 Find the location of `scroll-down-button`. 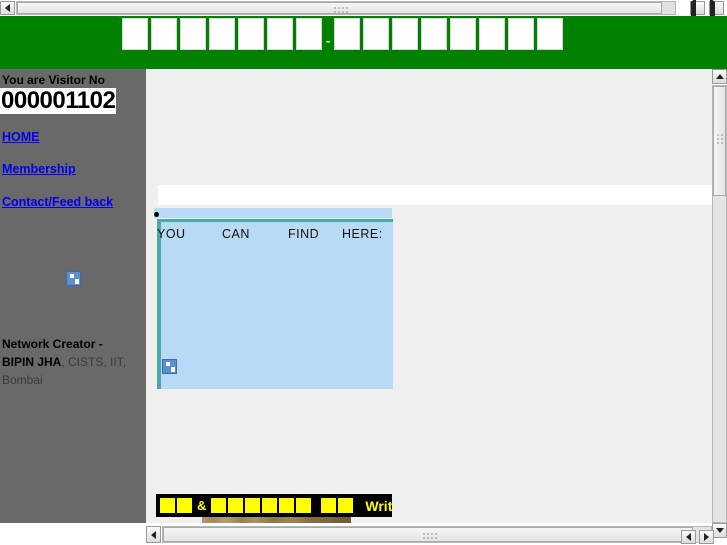

scroll-down-button is located at coordinates (719, 530).